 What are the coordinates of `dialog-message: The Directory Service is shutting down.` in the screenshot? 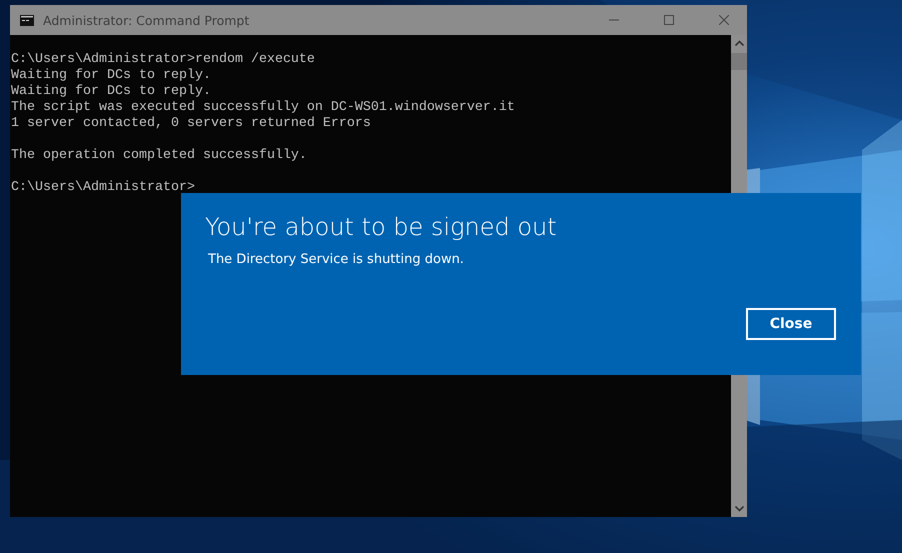 It's located at (336, 259).